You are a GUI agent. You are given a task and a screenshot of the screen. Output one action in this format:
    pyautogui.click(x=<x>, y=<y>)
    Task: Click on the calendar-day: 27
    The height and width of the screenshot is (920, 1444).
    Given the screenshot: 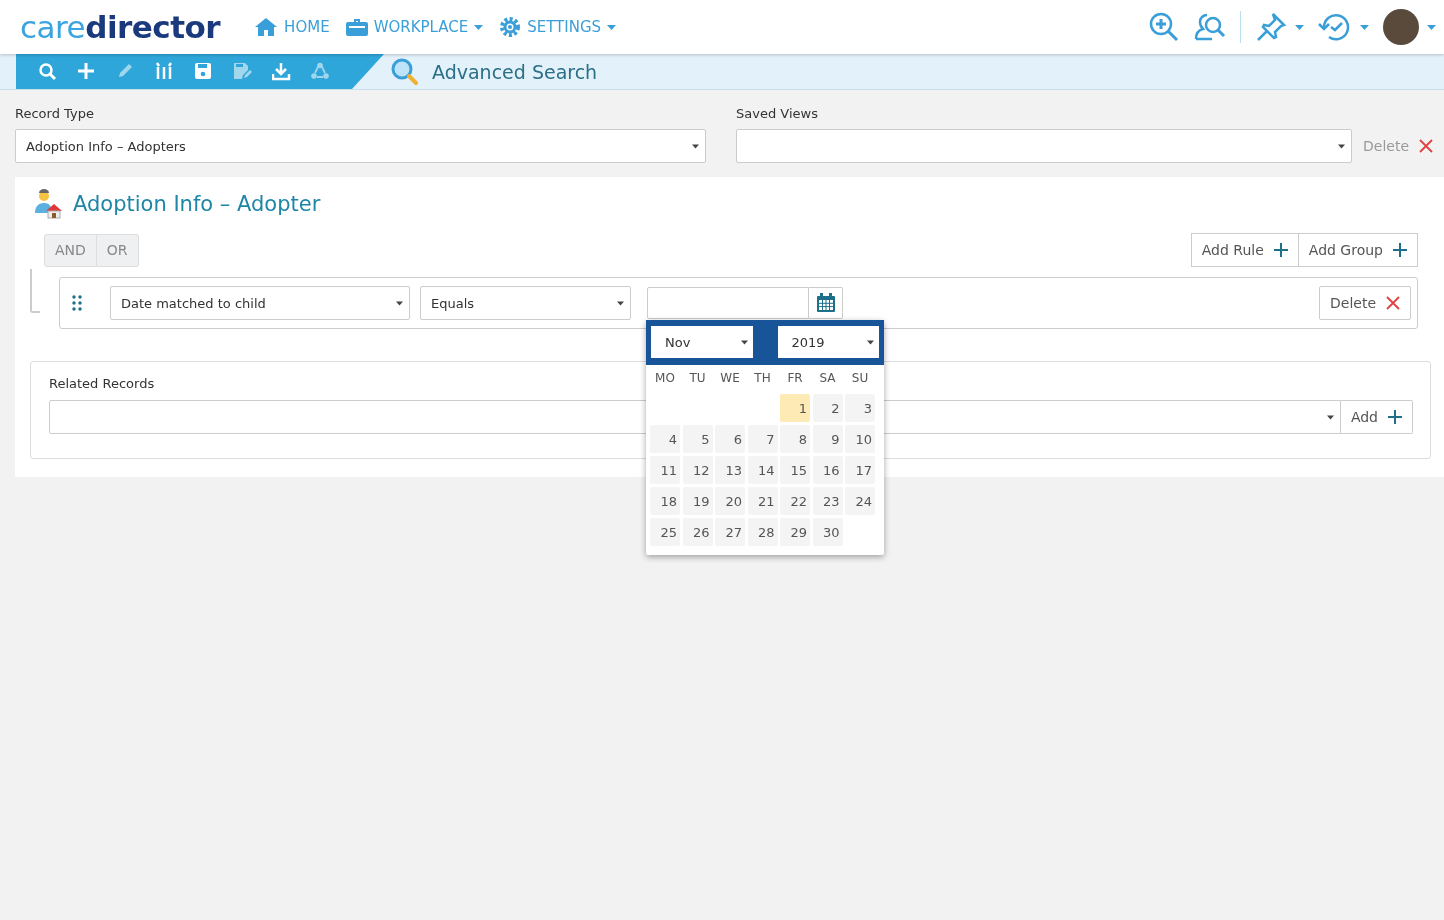 What is the action you would take?
    pyautogui.click(x=730, y=532)
    